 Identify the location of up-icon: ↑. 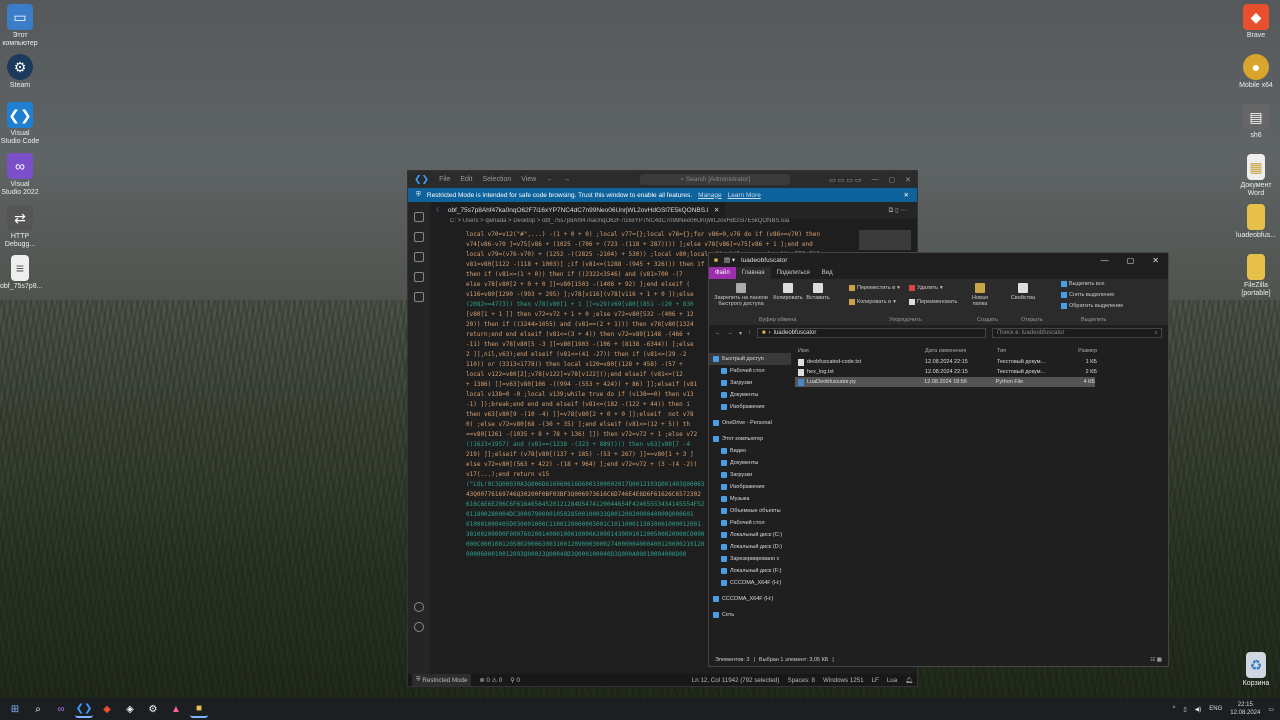
(749, 333).